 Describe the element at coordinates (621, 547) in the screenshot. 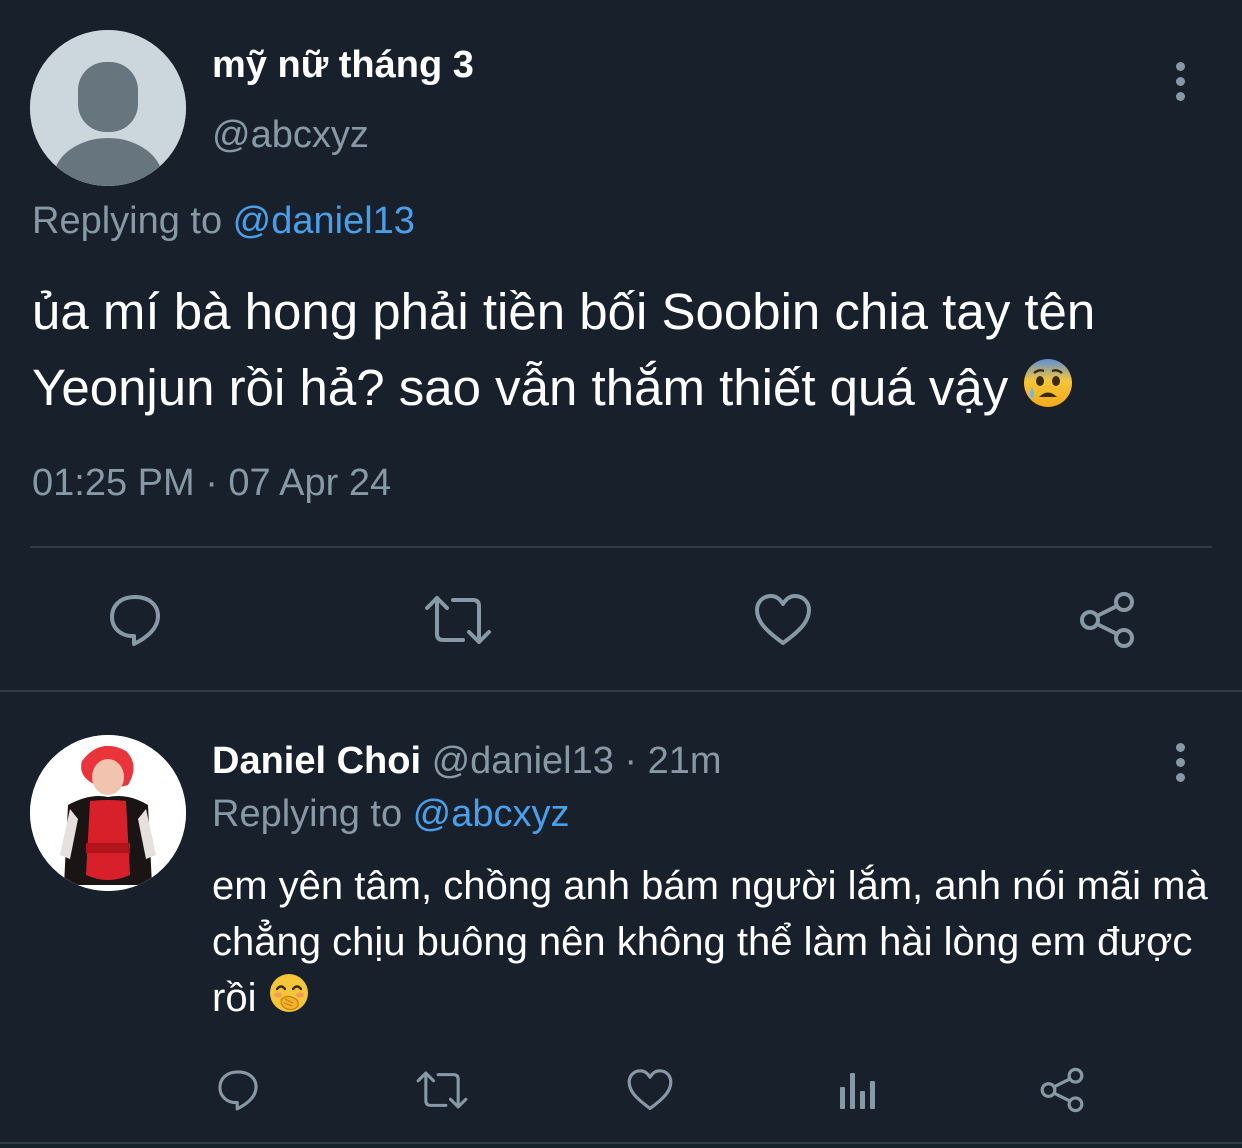

I see `divider` at that location.